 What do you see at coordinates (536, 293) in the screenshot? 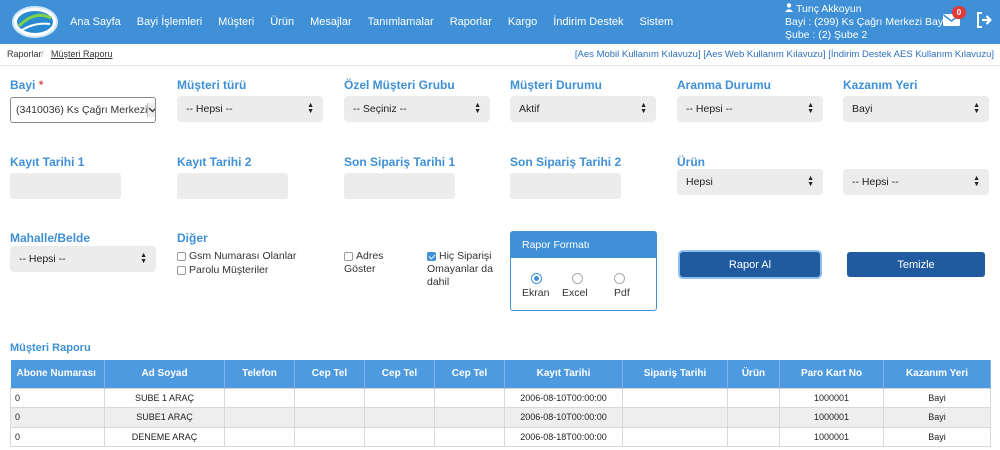
I see `radio-ekran-label: Ekran` at bounding box center [536, 293].